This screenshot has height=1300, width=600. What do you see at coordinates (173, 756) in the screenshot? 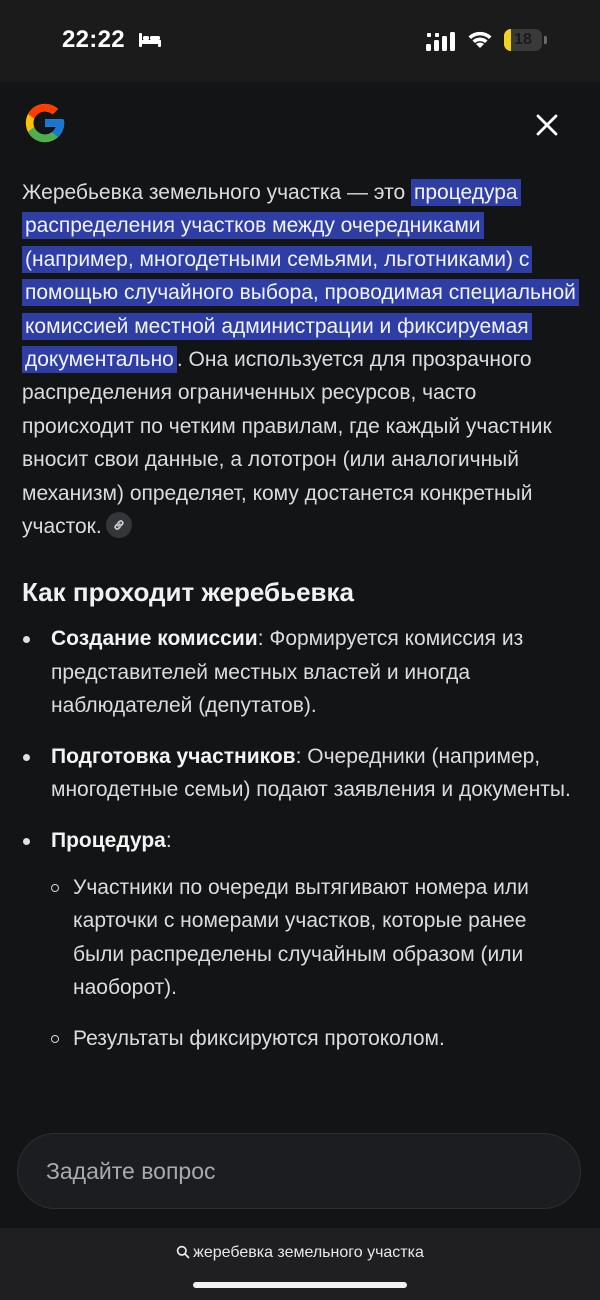
I see `list-item-title: Подготовка участников` at bounding box center [173, 756].